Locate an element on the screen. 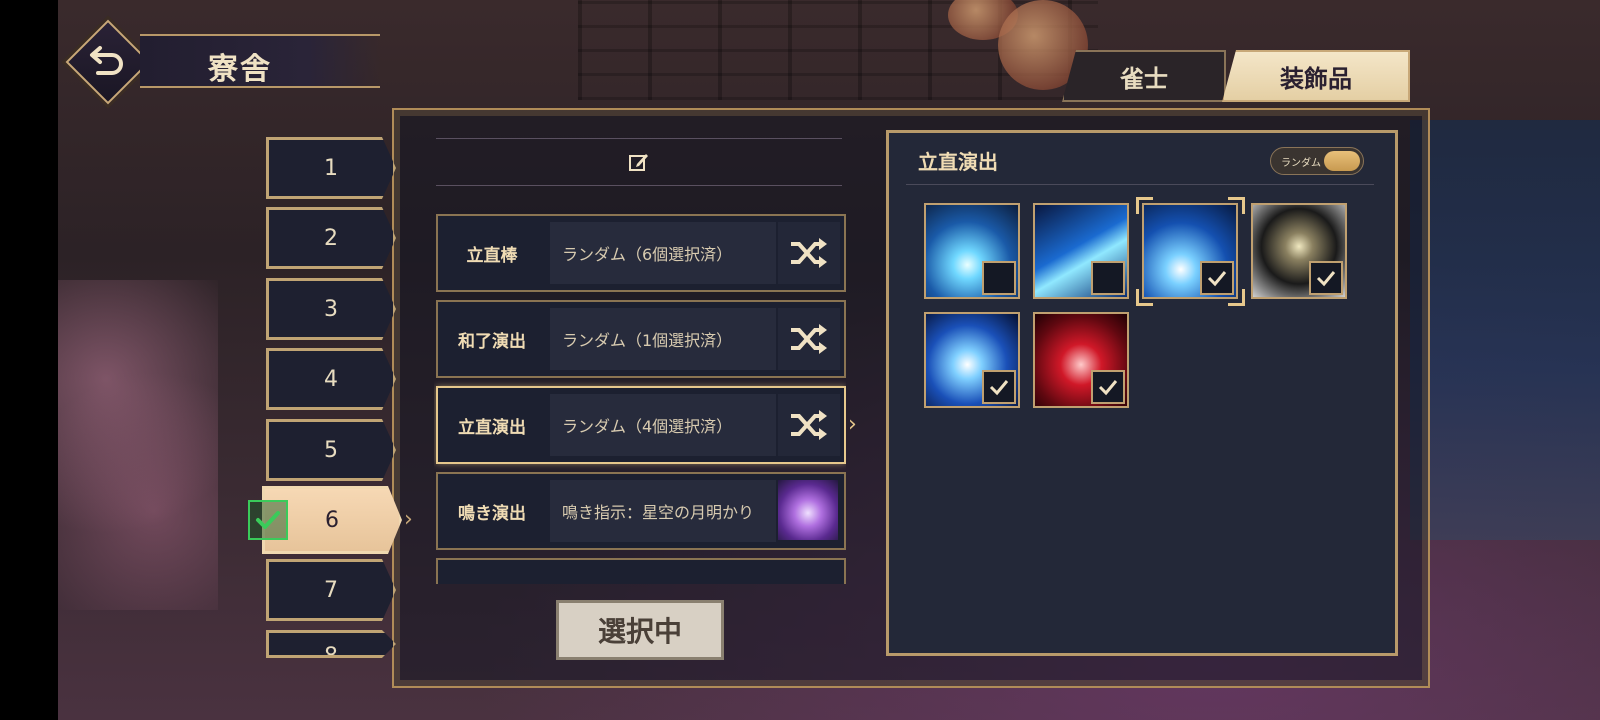  cherry-blossom-decoration is located at coordinates (138, 445).